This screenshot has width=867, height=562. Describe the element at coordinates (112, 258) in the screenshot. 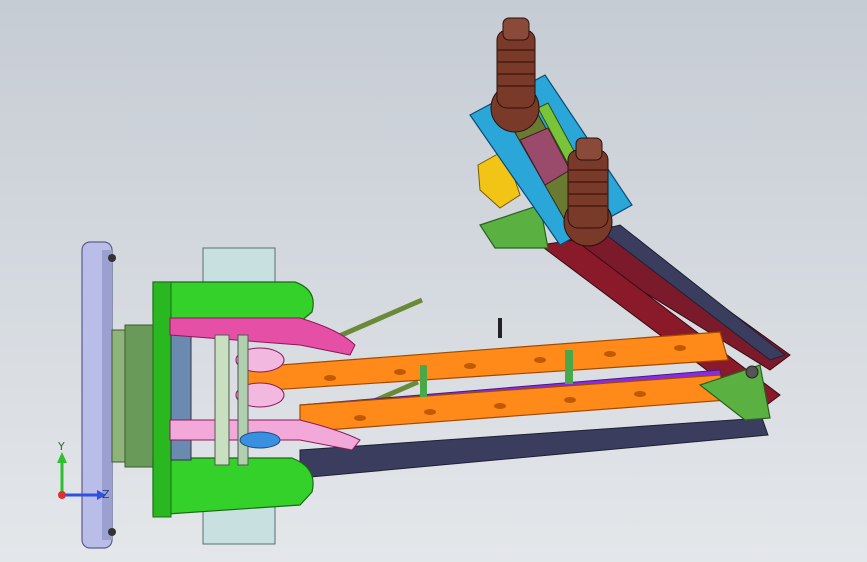

I see `base-screw-top` at that location.